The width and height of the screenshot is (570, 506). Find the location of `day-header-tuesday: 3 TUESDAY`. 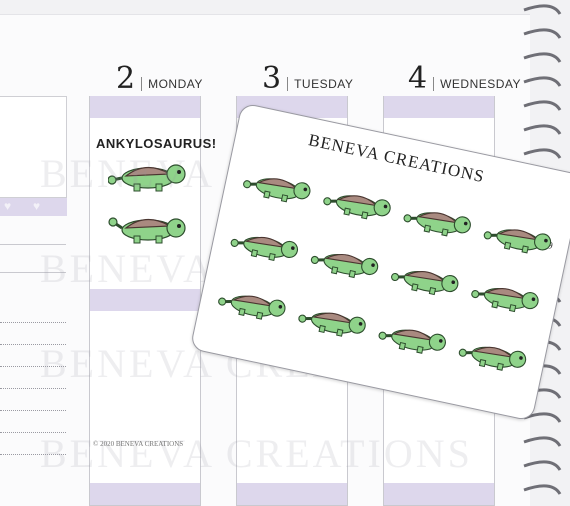

day-header-tuesday: 3 TUESDAY is located at coordinates (307, 78).